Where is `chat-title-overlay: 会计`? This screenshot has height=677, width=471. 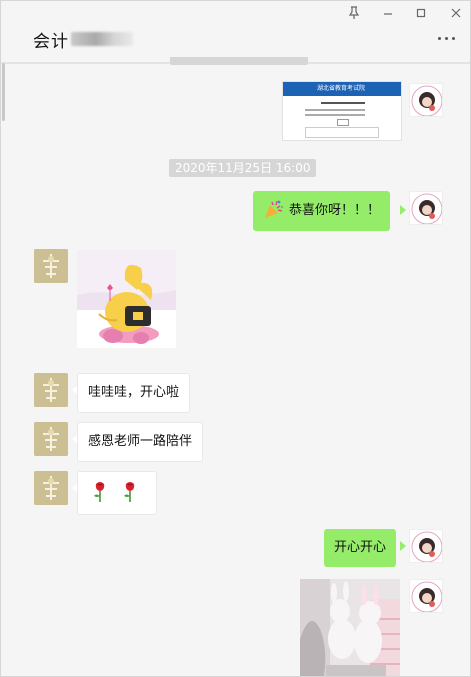
chat-title-overlay: 会计 is located at coordinates (51, 42).